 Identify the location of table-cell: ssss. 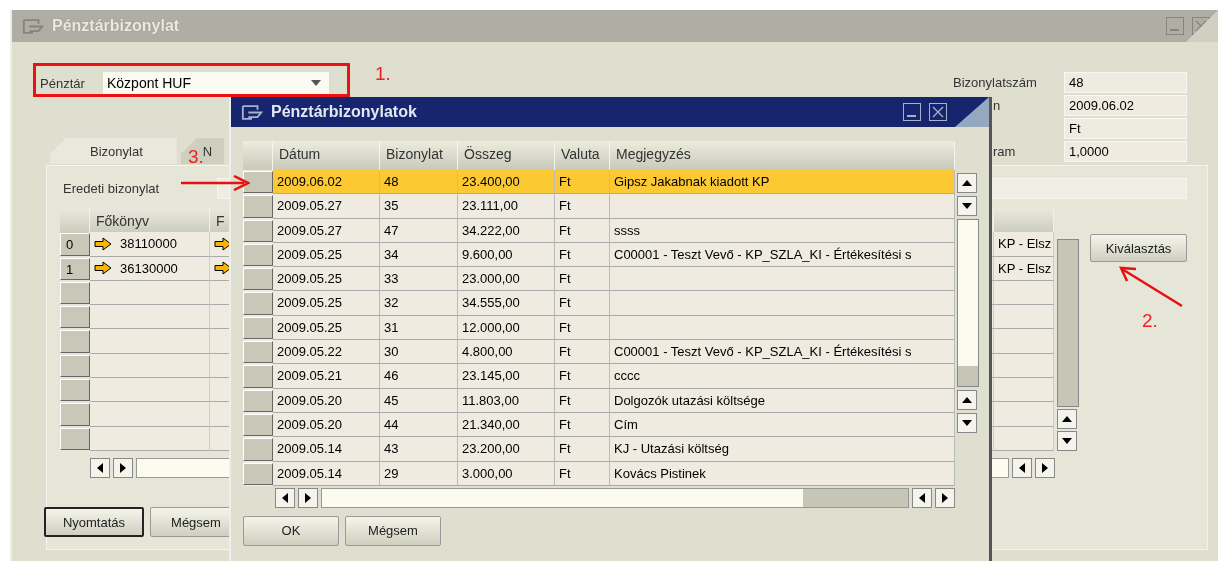
(782, 230).